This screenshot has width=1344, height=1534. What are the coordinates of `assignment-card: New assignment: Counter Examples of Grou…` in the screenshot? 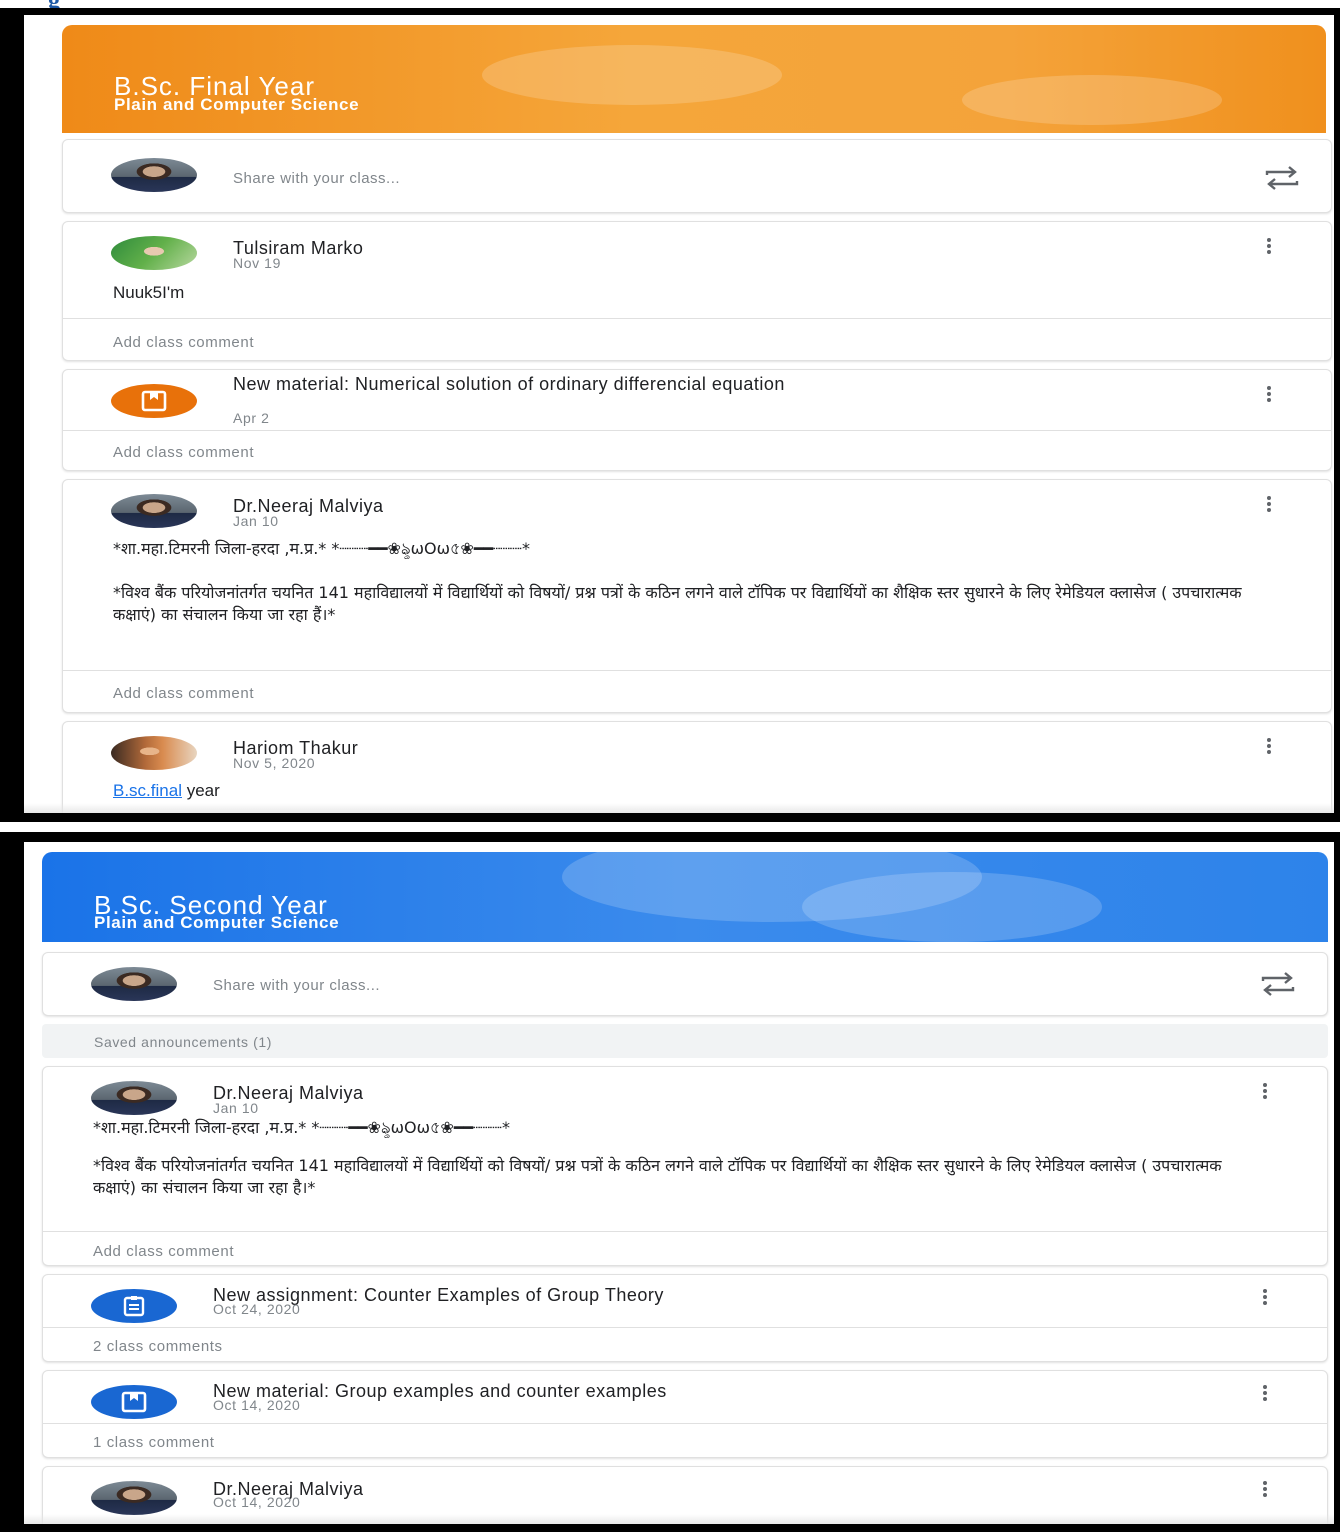 It's located at (685, 1318).